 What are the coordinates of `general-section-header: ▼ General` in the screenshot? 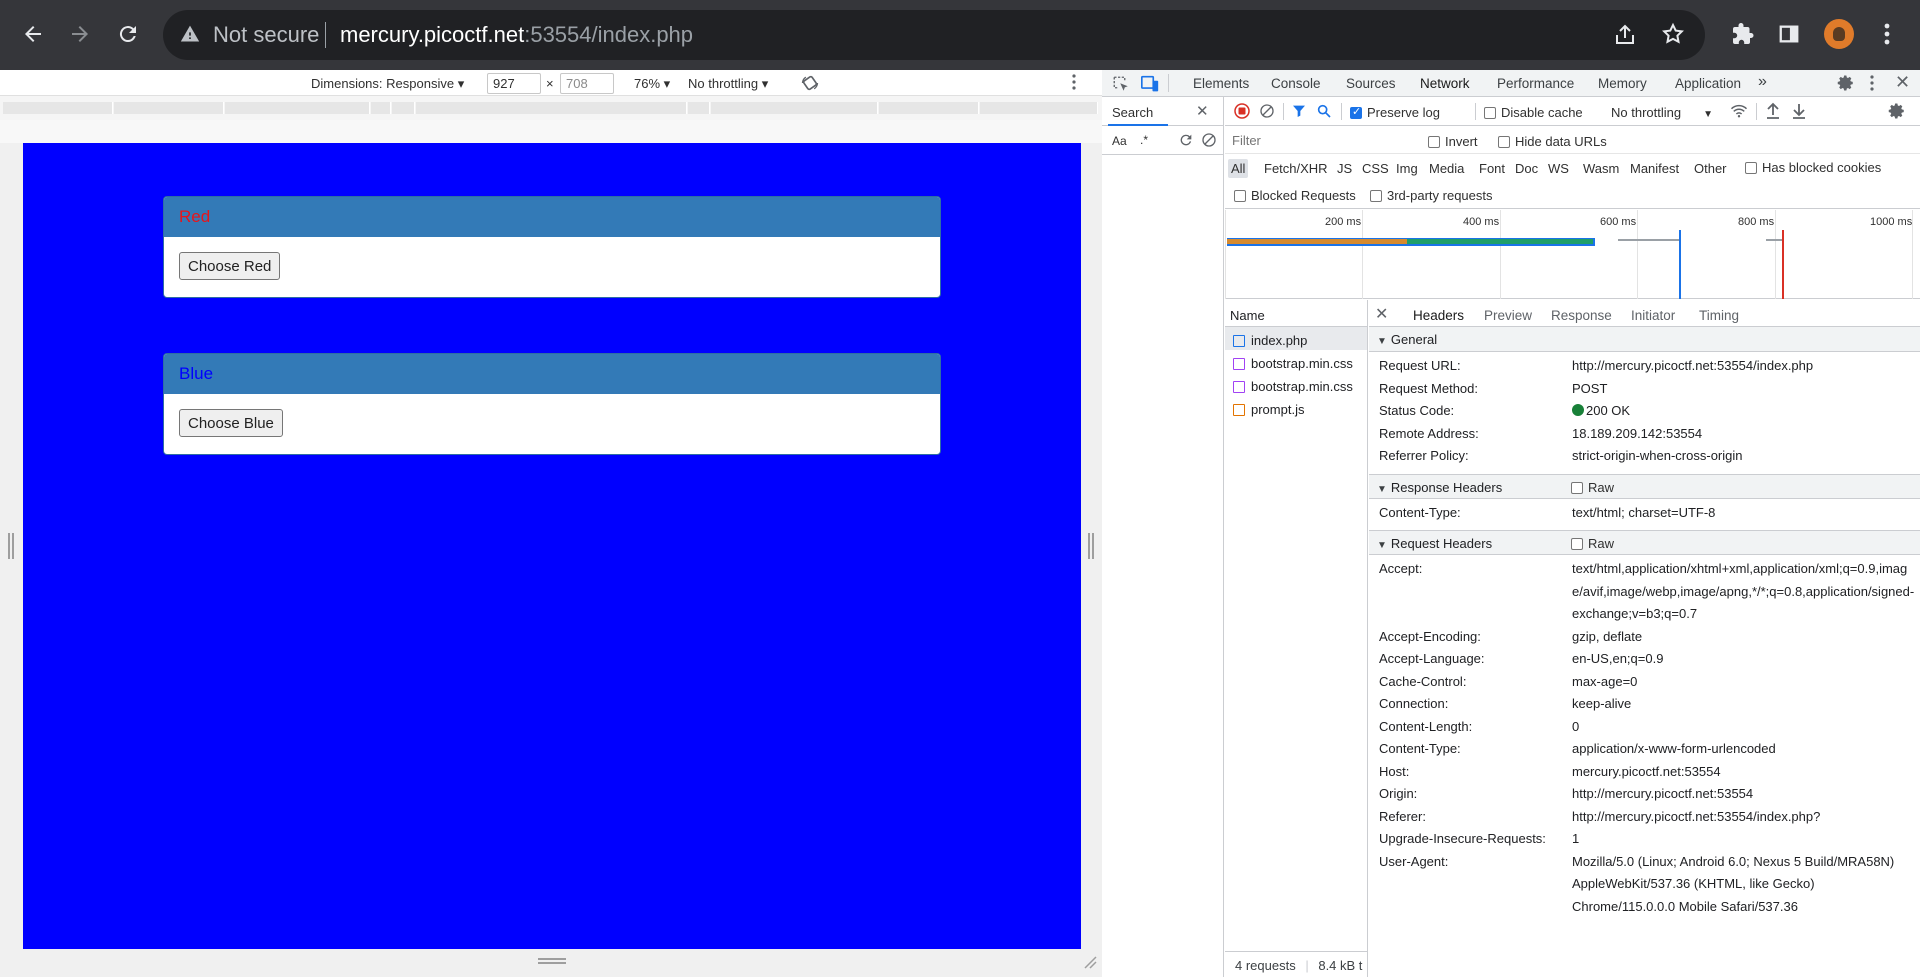 It's located at (1644, 339).